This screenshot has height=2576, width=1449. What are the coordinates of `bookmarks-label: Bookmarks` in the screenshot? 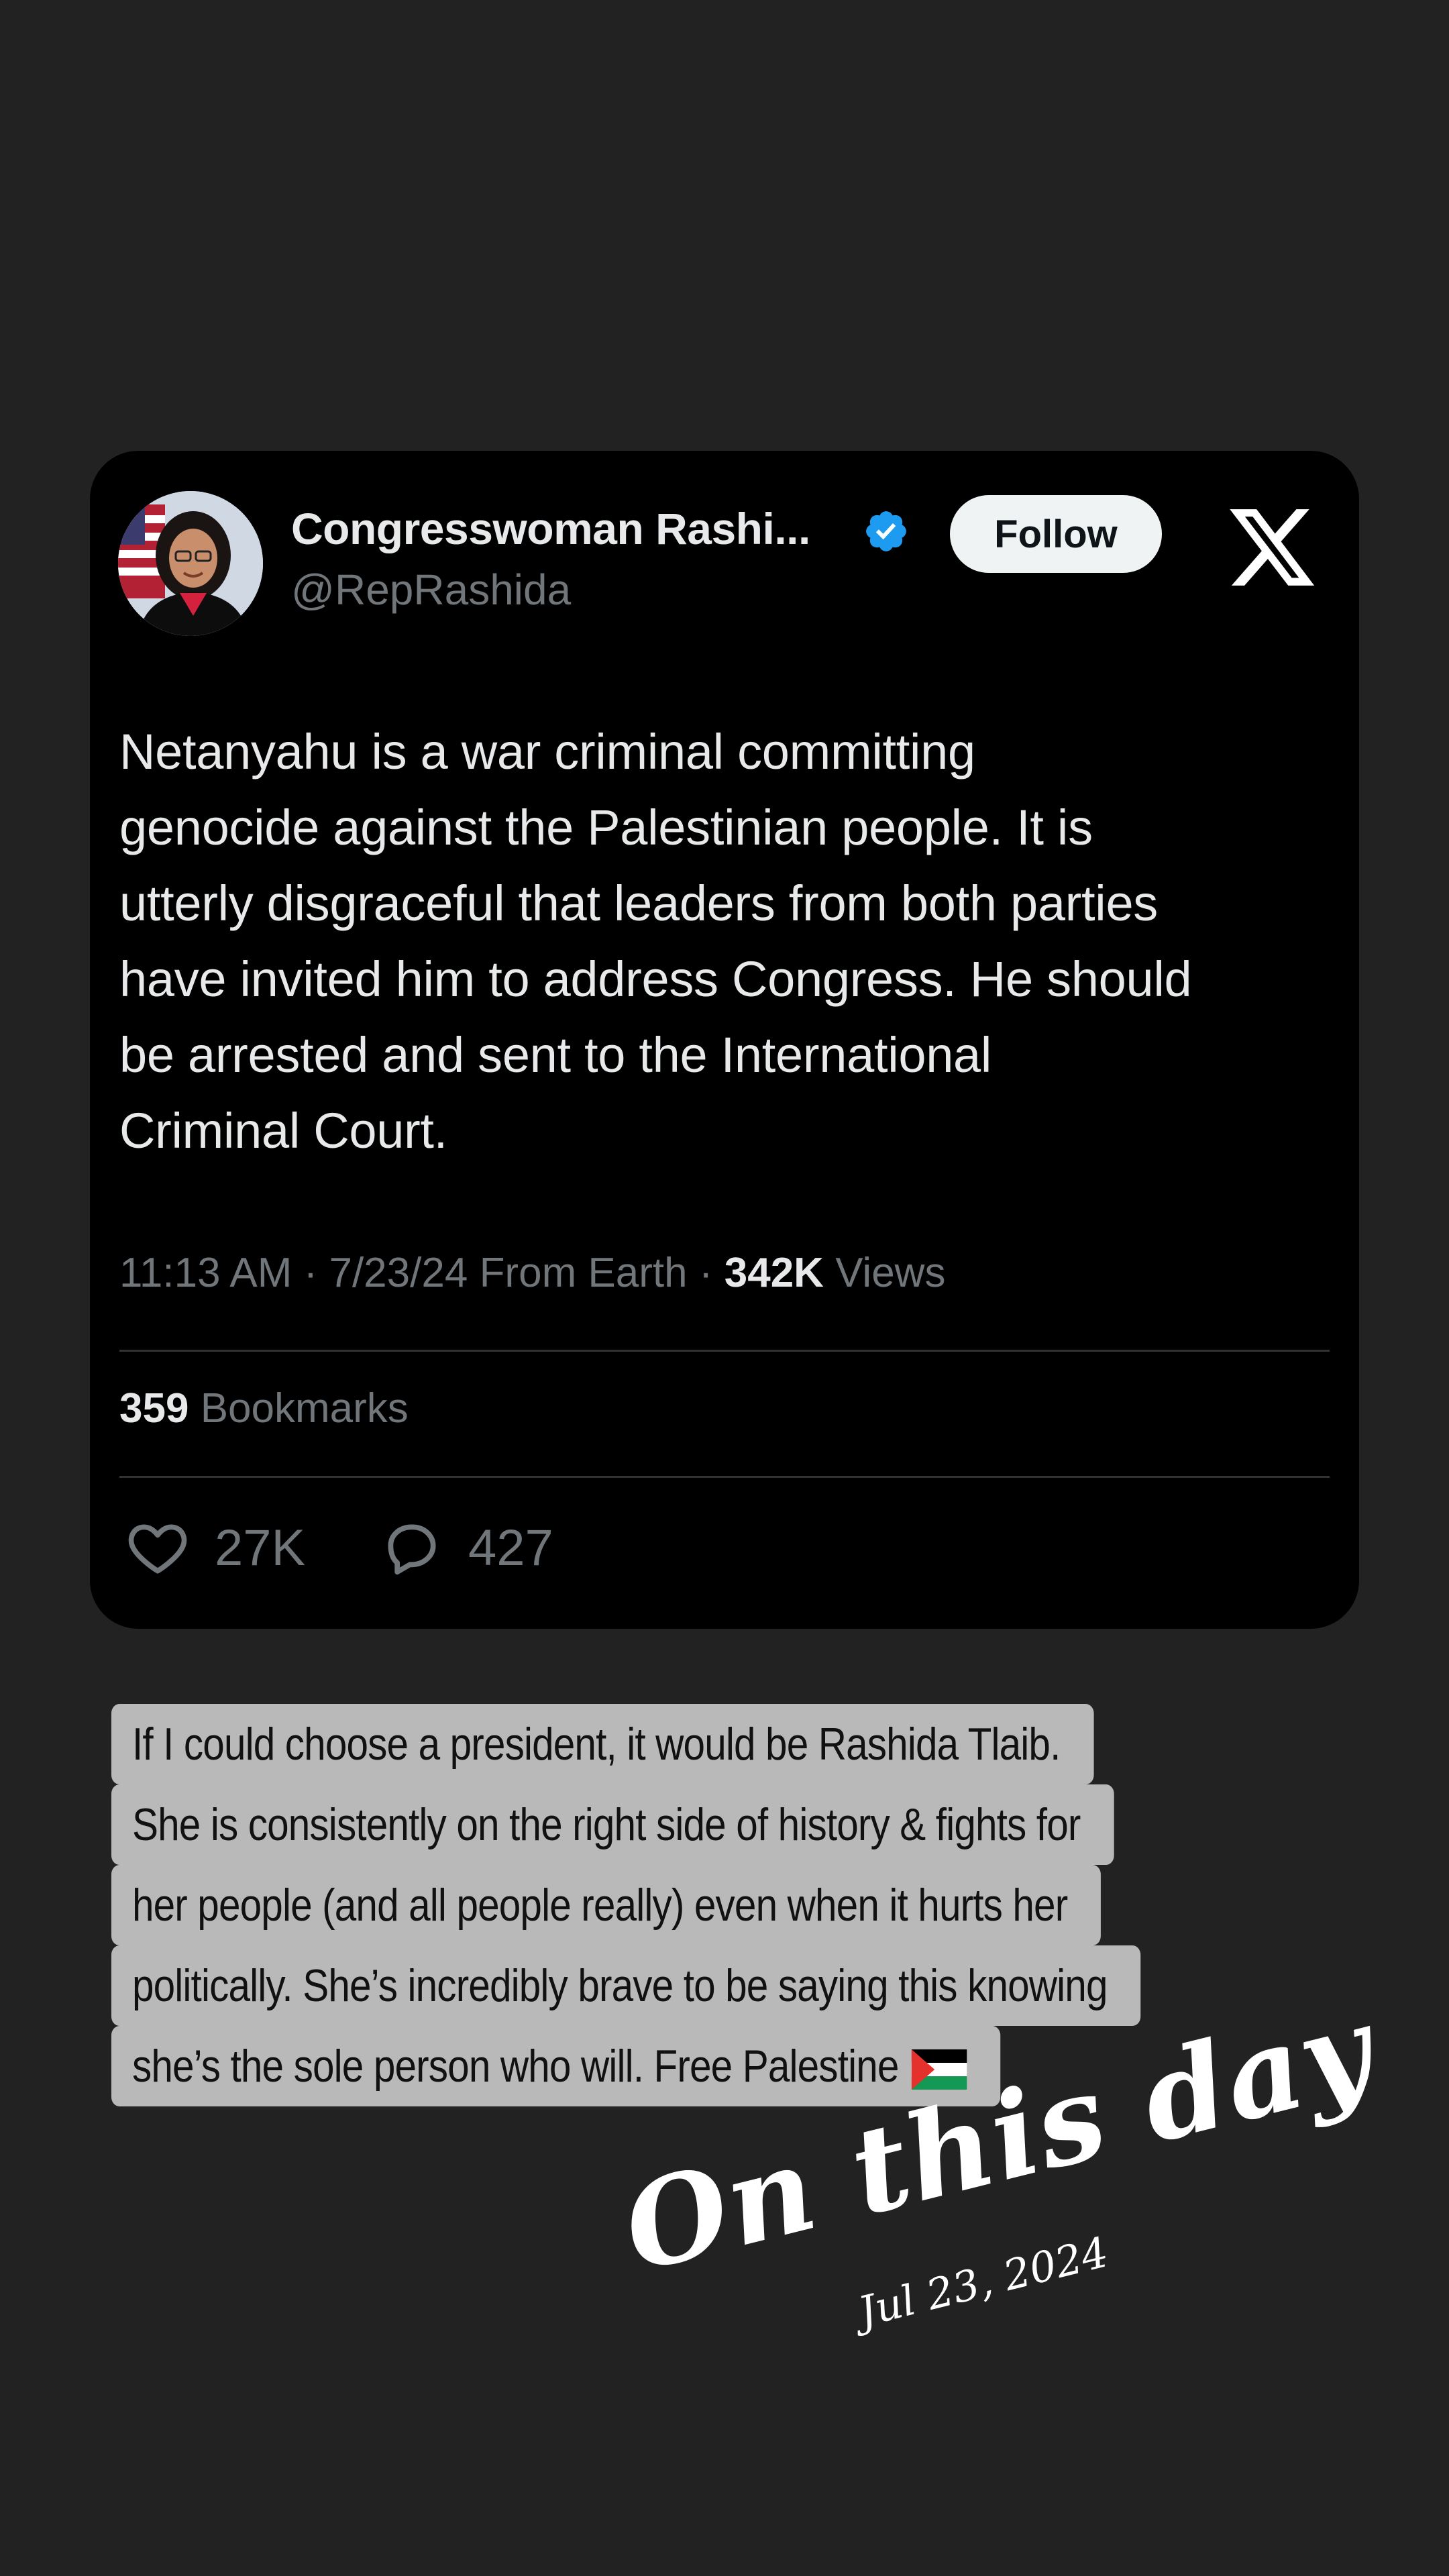 It's located at (304, 1408).